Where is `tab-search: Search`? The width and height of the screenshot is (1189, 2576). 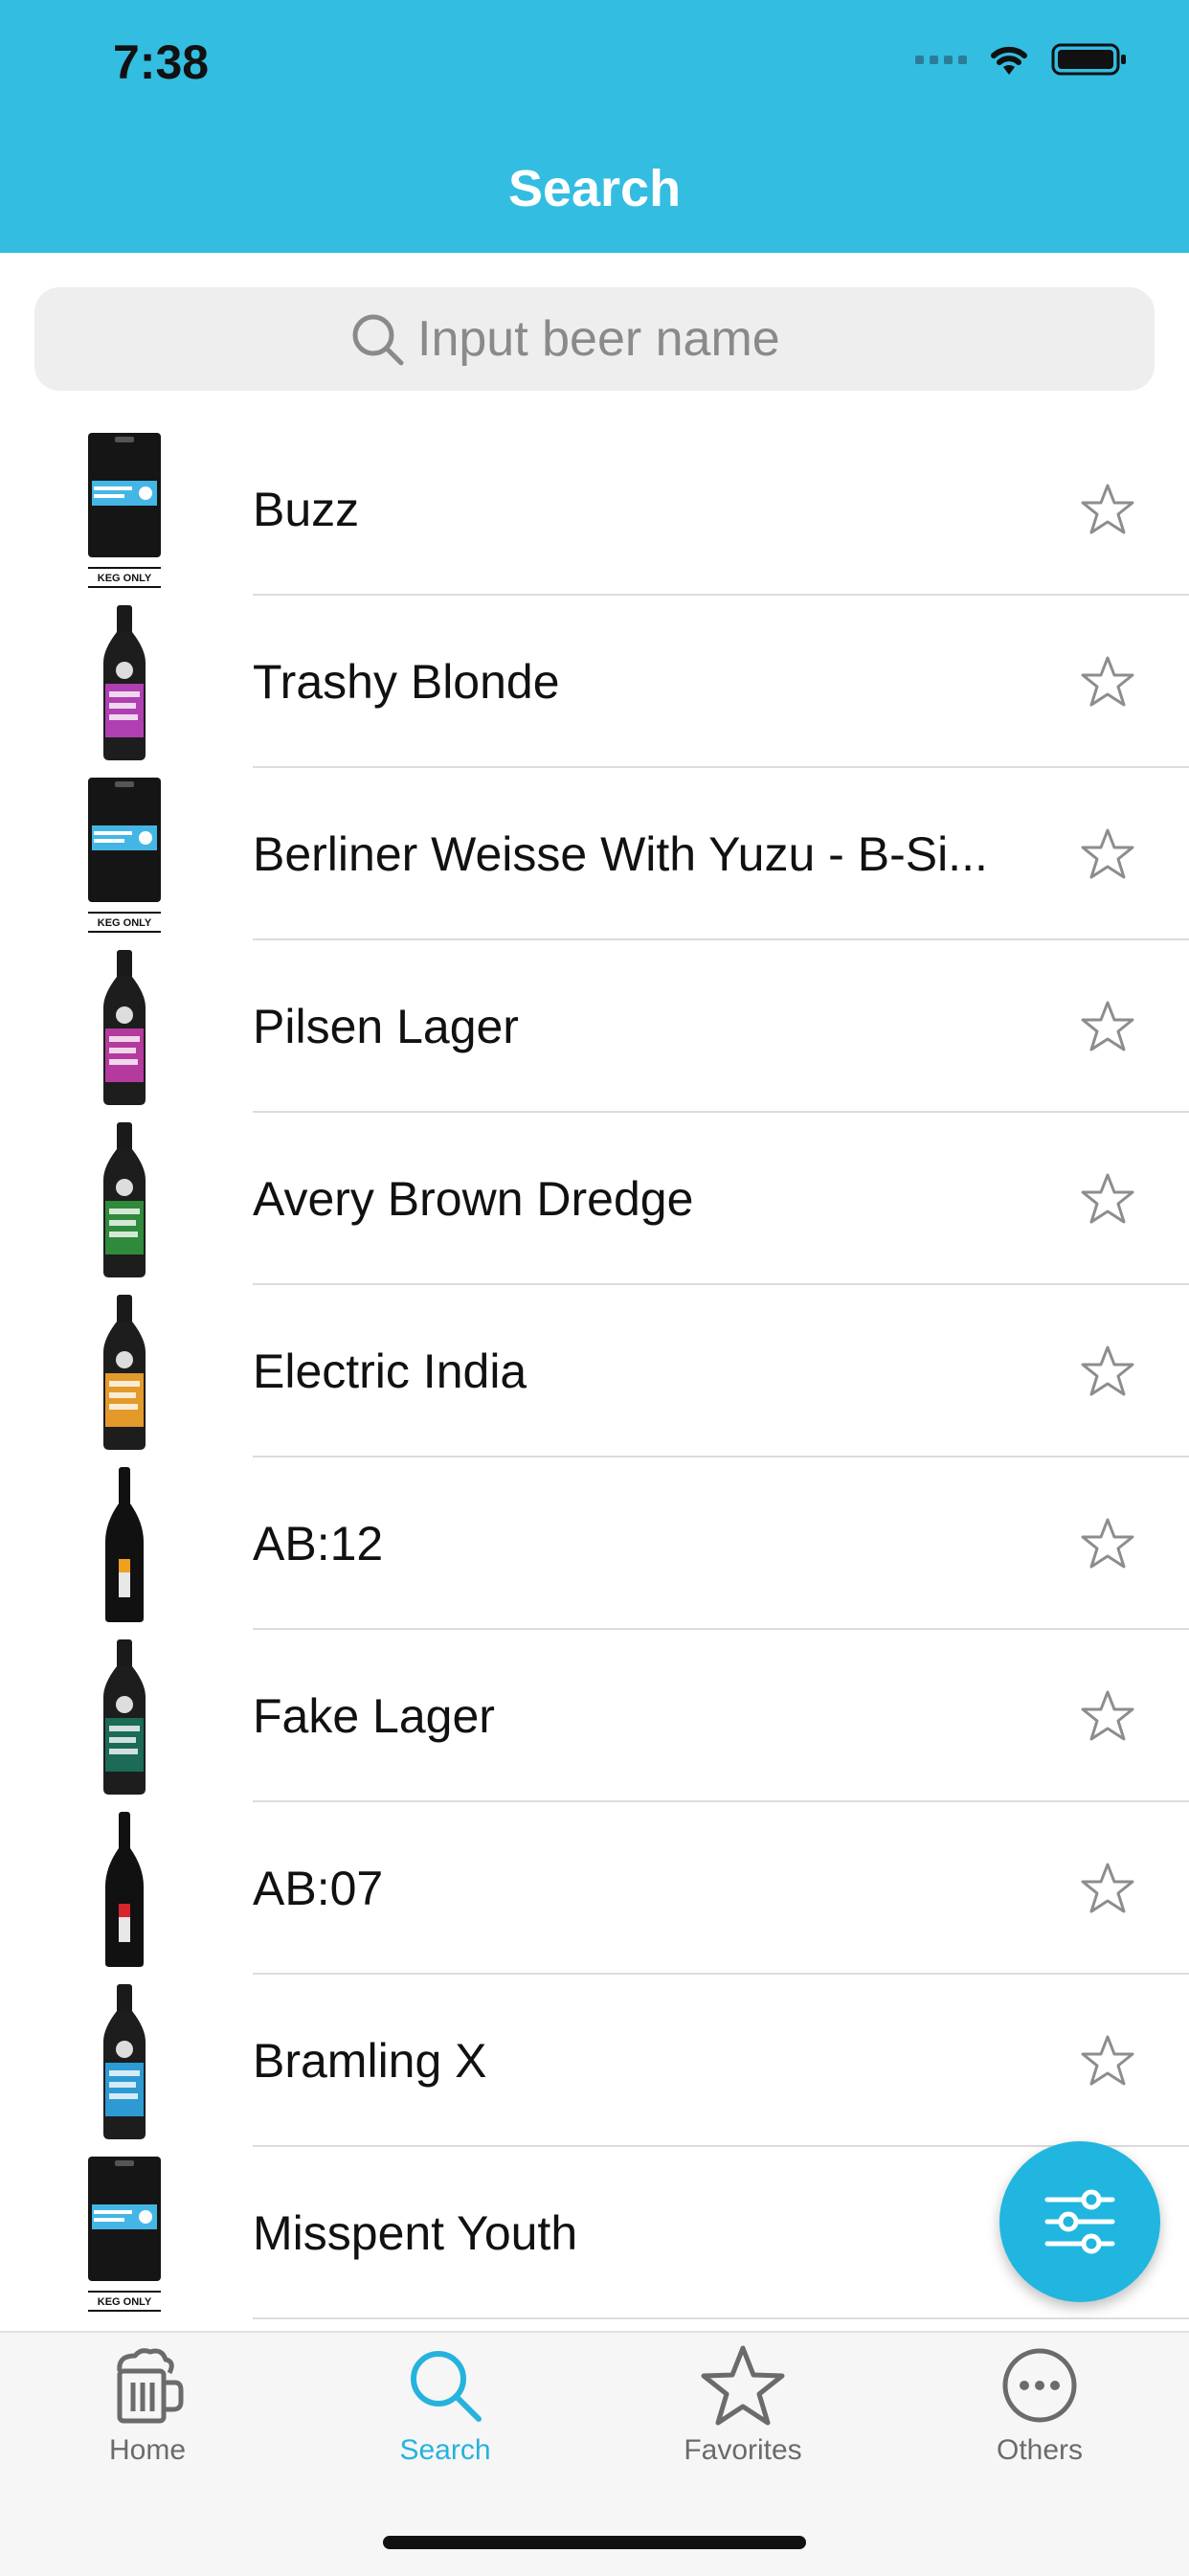 tab-search: Search is located at coordinates (445, 2404).